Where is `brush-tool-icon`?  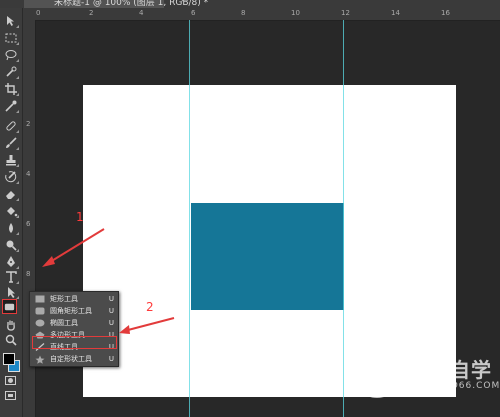
brush-tool-icon is located at coordinates (11, 143).